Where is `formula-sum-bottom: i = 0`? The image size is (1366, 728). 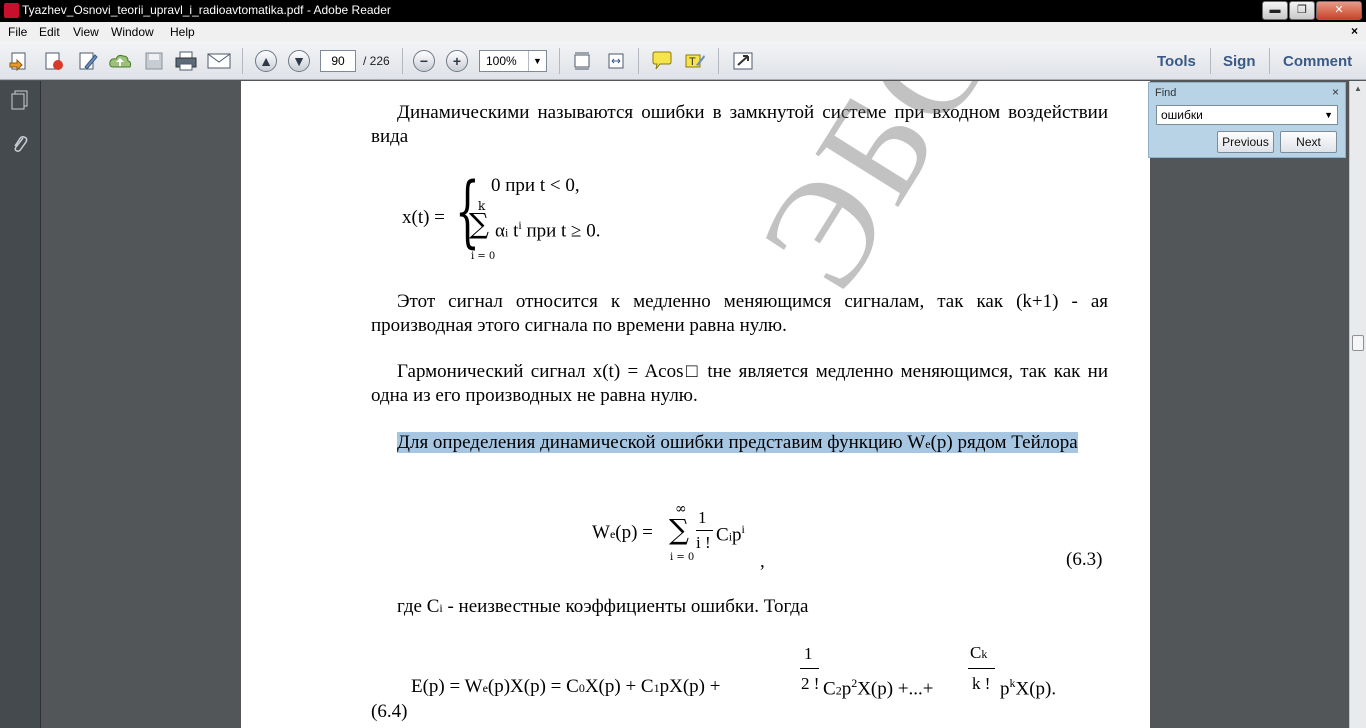
formula-sum-bottom: i = 0 is located at coordinates (483, 256).